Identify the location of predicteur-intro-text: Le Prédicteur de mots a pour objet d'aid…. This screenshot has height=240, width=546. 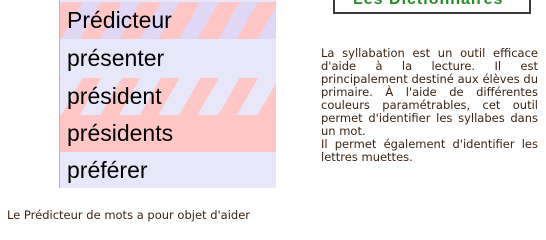
(129, 215).